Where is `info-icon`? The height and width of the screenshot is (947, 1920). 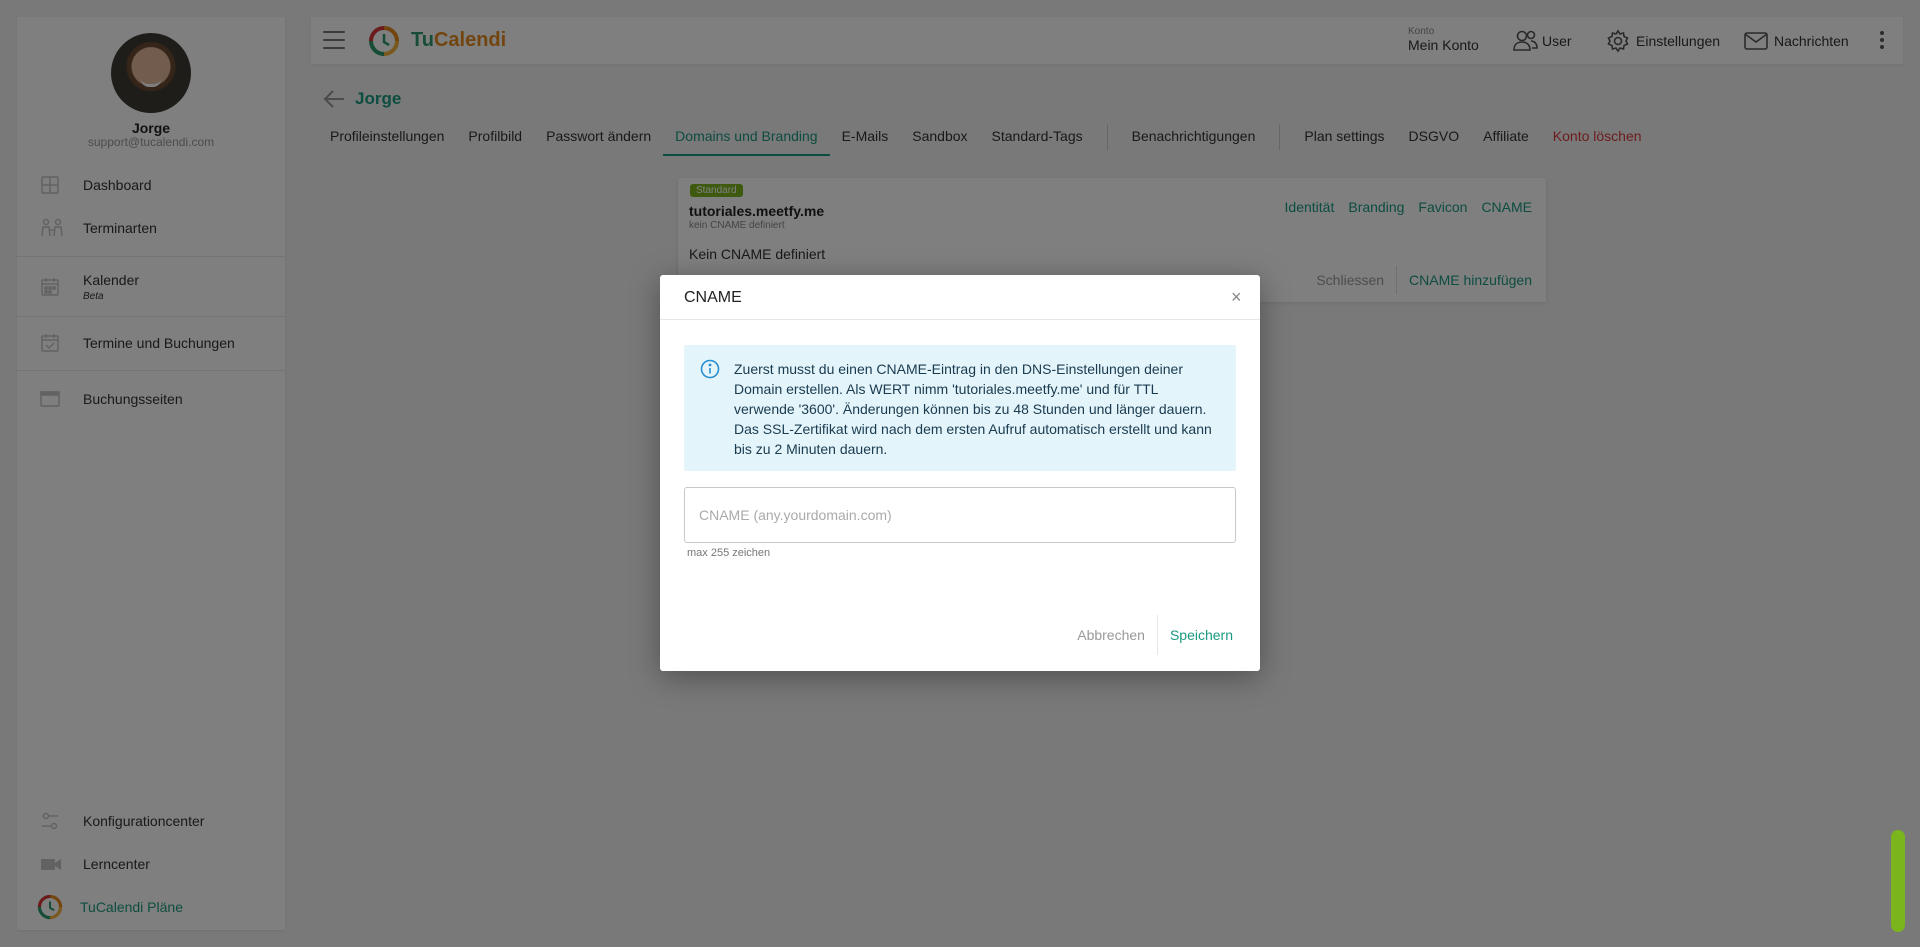 info-icon is located at coordinates (710, 369).